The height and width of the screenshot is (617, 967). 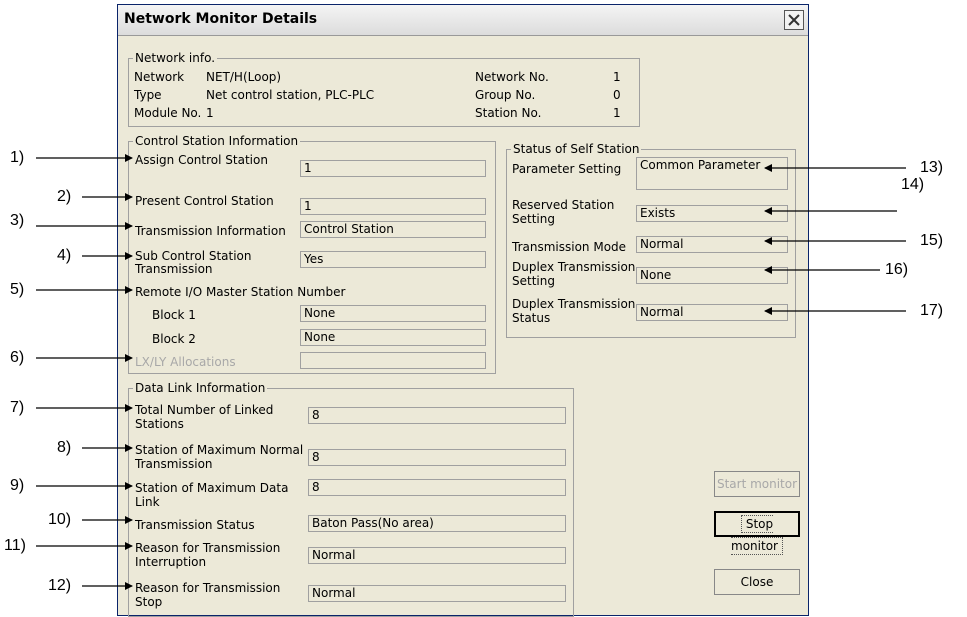 What do you see at coordinates (932, 310) in the screenshot?
I see `callout-17: 17)` at bounding box center [932, 310].